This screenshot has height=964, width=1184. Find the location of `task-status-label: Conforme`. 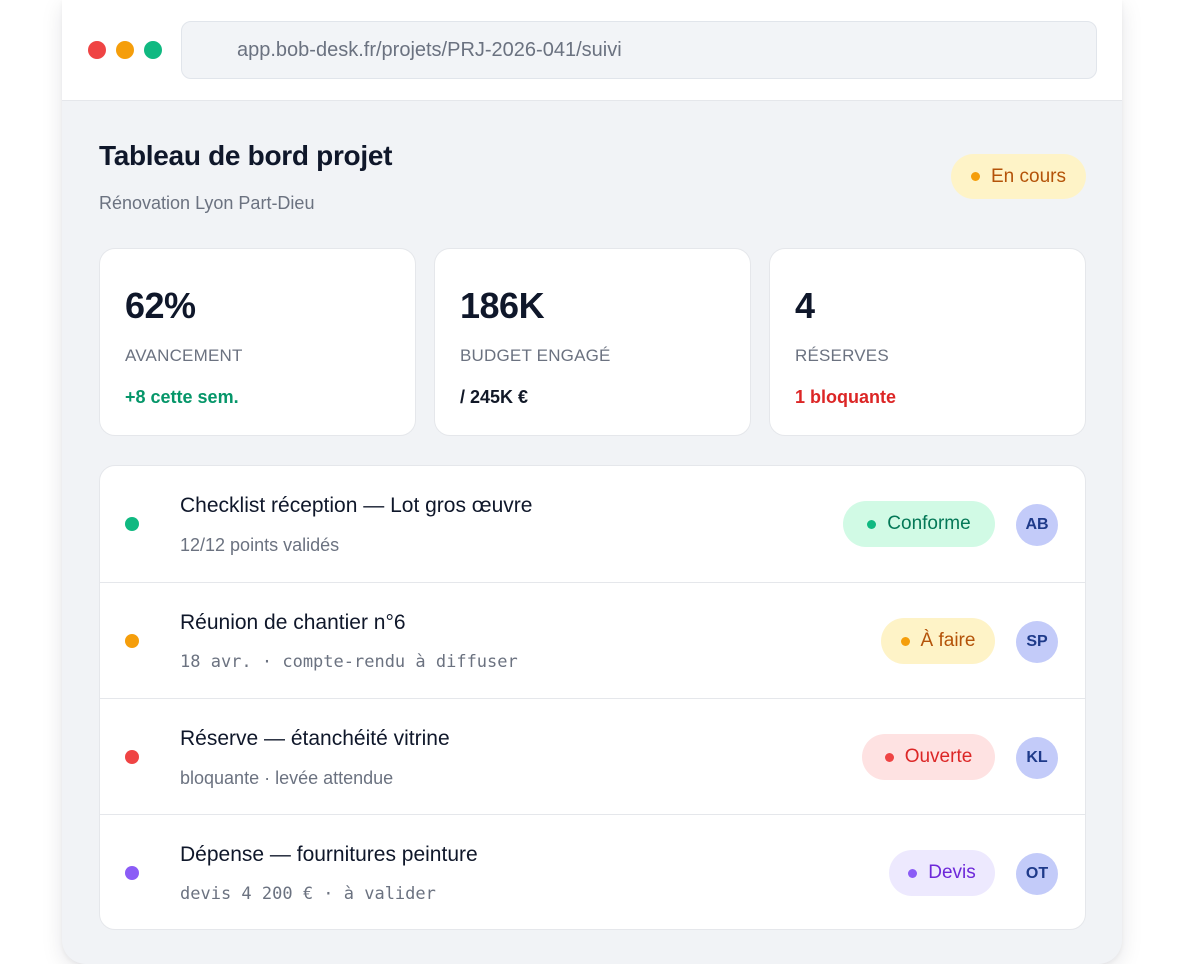

task-status-label: Conforme is located at coordinates (929, 523).